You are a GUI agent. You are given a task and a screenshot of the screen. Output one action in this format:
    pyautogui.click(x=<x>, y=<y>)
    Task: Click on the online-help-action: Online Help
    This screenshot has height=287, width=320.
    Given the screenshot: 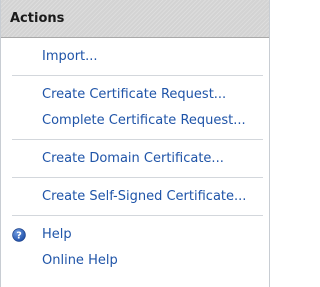 What is the action you would take?
    pyautogui.click(x=135, y=261)
    